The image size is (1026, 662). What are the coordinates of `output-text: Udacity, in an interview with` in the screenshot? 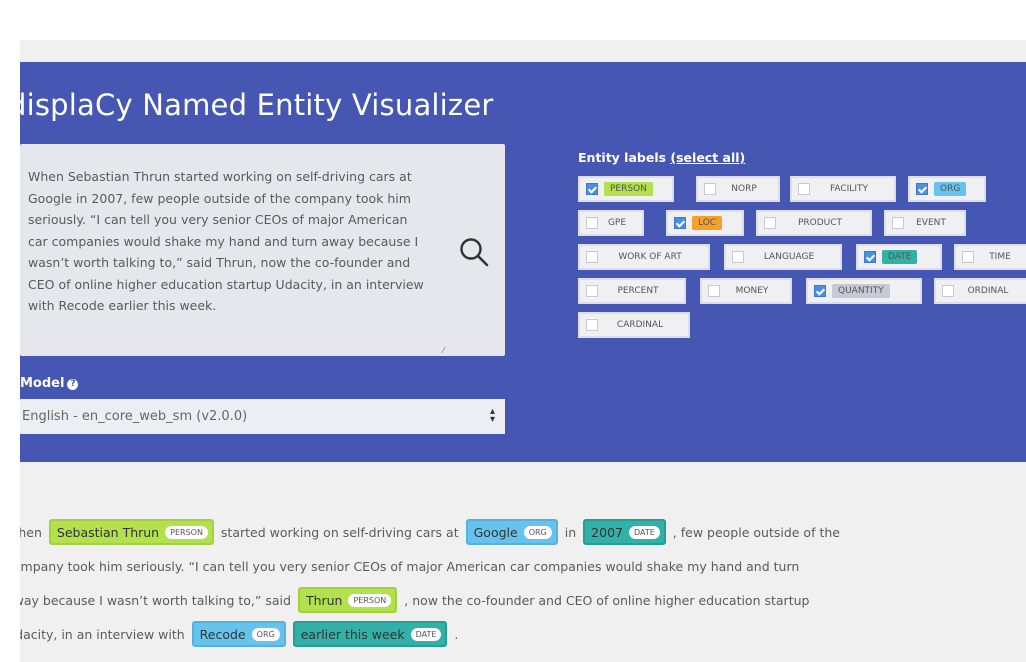 It's located at (102, 634).